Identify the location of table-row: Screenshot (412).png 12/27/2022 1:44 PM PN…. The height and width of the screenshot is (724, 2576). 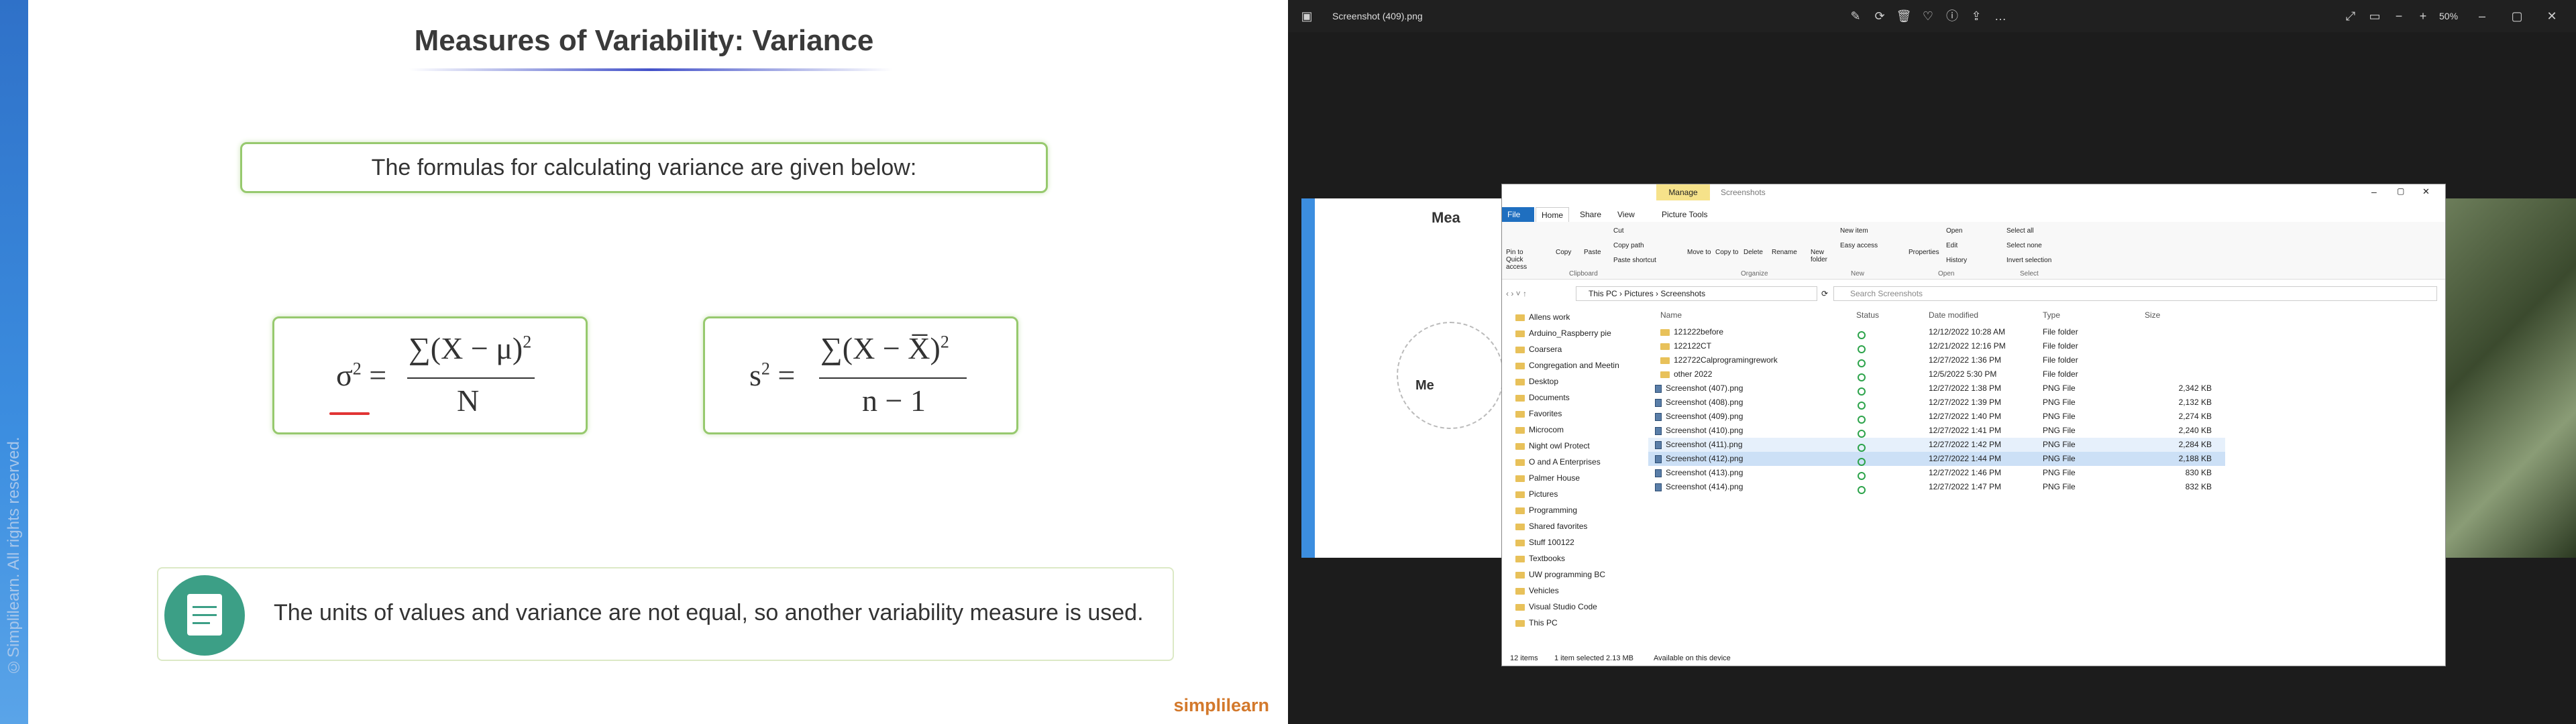
(1936, 459).